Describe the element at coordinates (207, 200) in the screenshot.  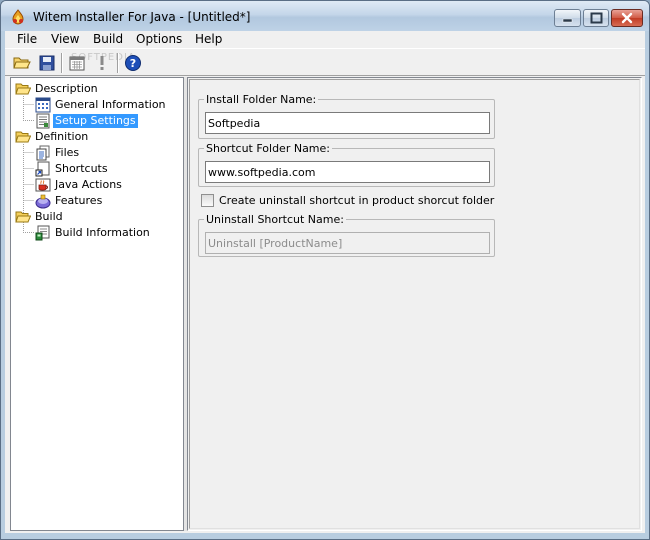
I see `create-uninstall-checkbox` at that location.